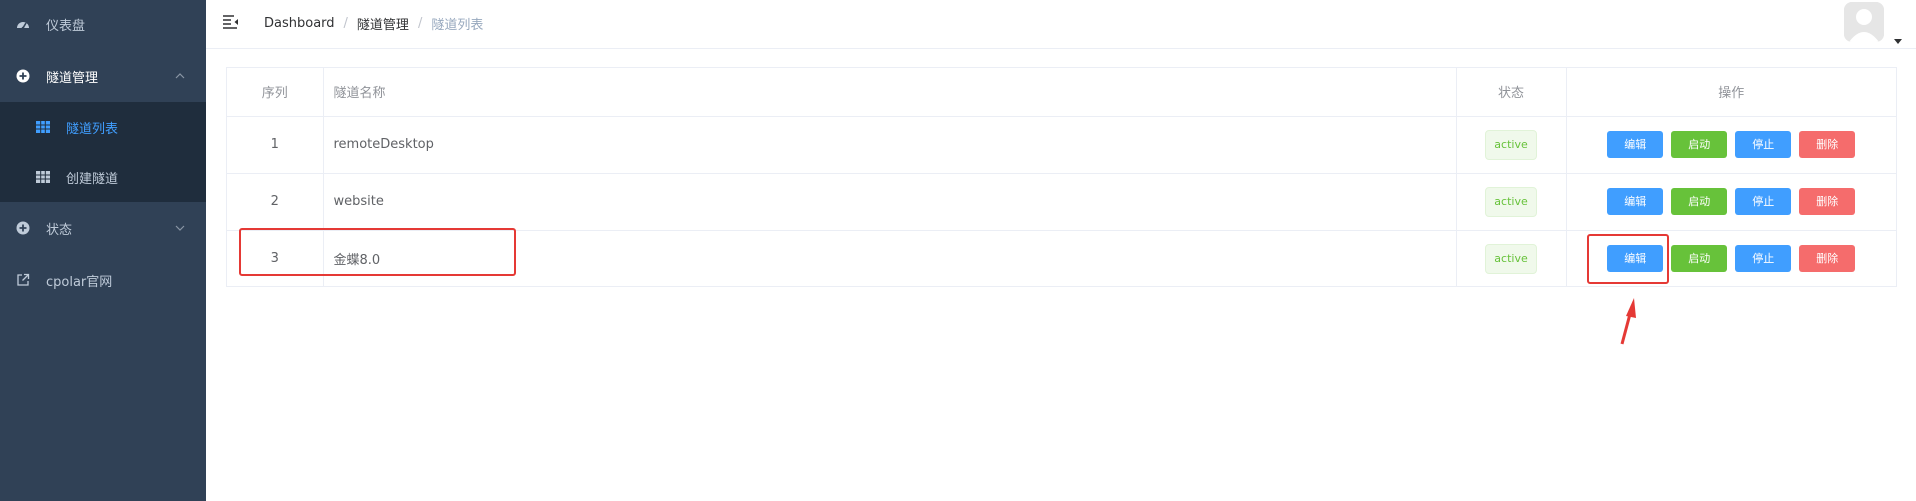  I want to click on annotation-arrow-icon, so click(1629, 321).